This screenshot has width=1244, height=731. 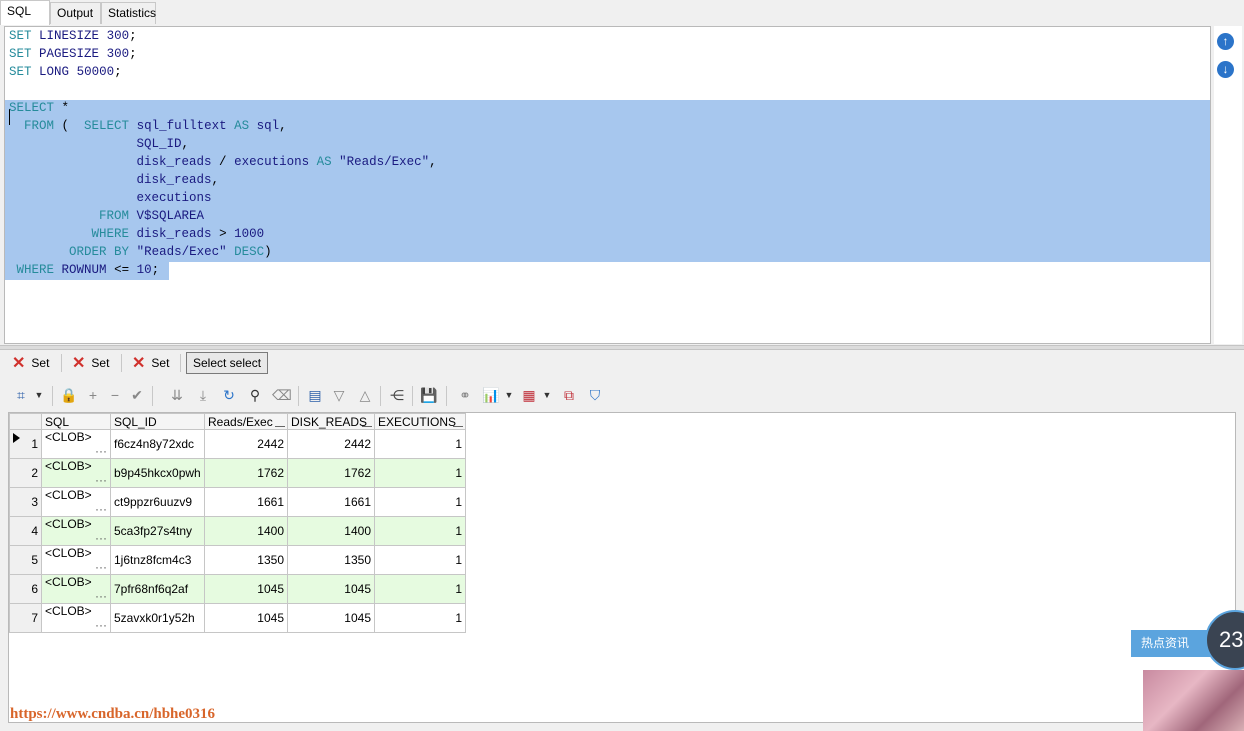 I want to click on column-header-reads-exec: Reads/Exec, so click(x=246, y=421).